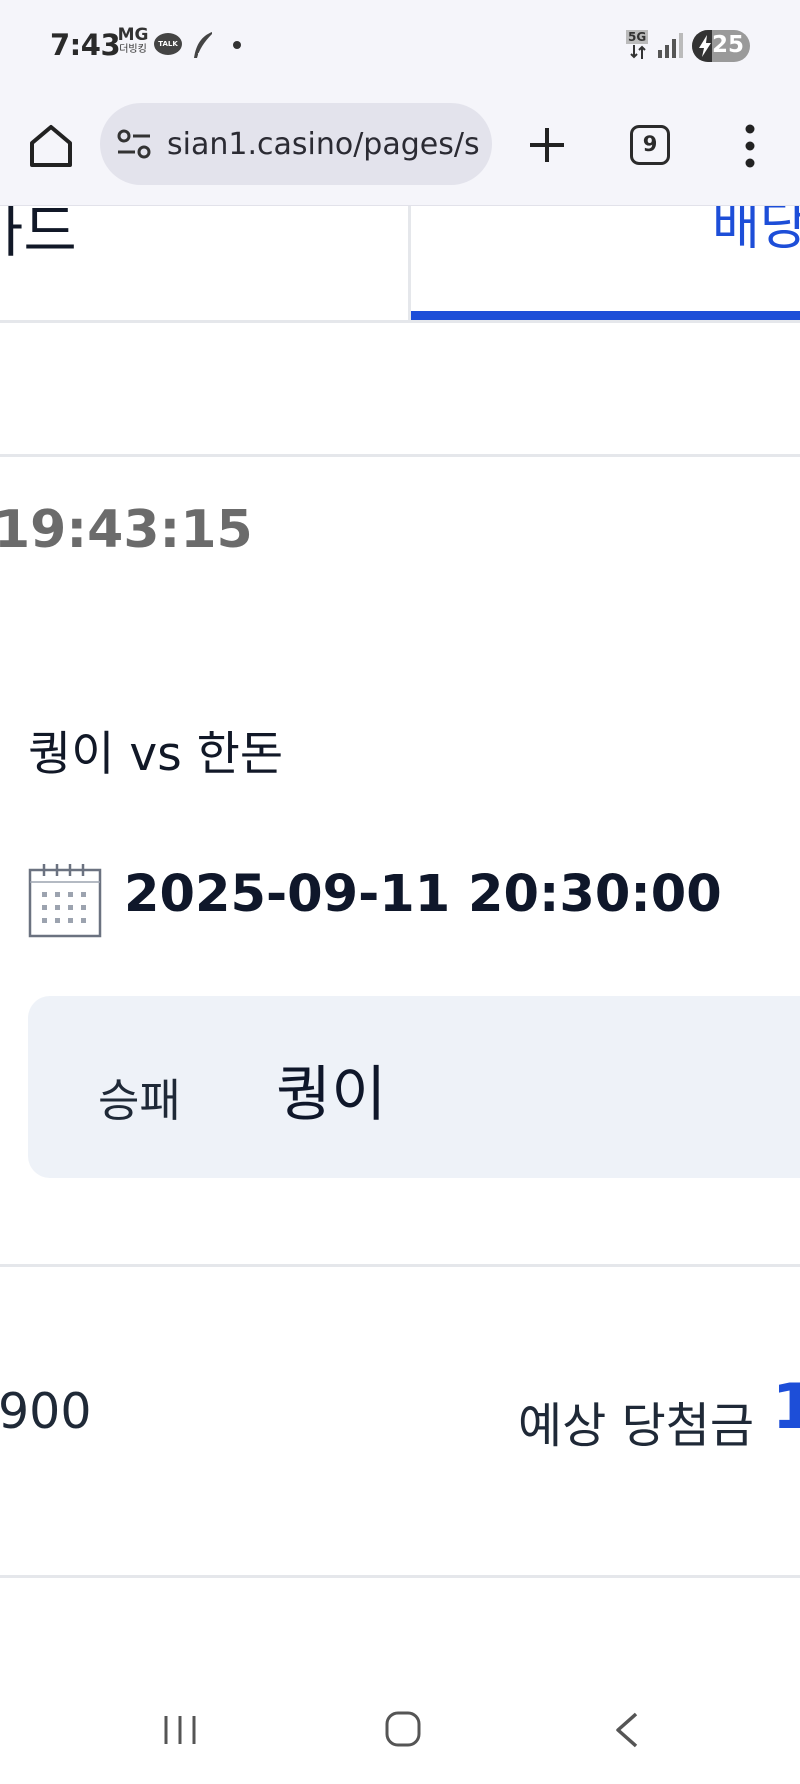  I want to click on 5g-icon: 5G, so click(639, 45).